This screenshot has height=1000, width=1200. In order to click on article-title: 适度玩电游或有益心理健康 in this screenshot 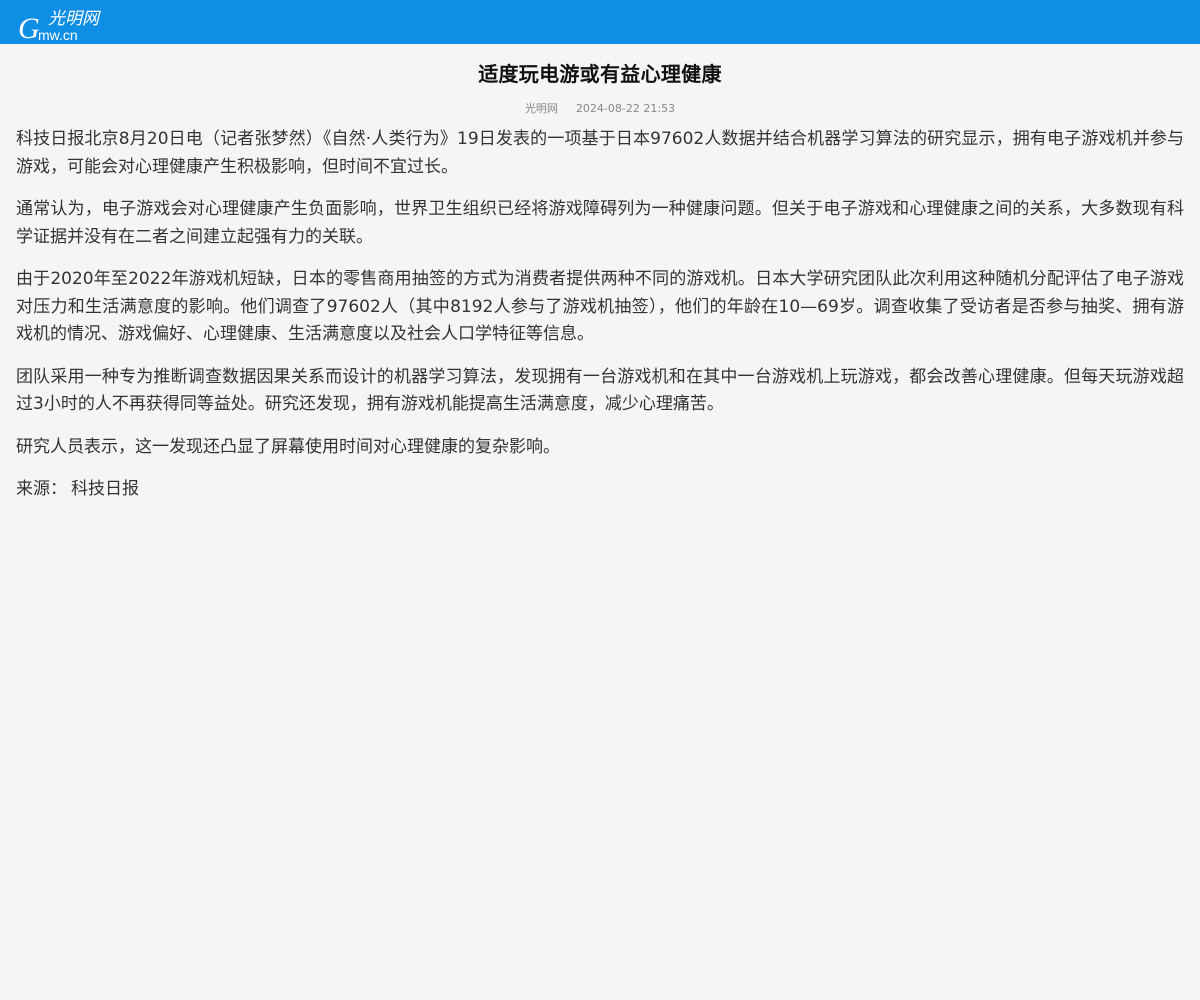, I will do `click(600, 74)`.